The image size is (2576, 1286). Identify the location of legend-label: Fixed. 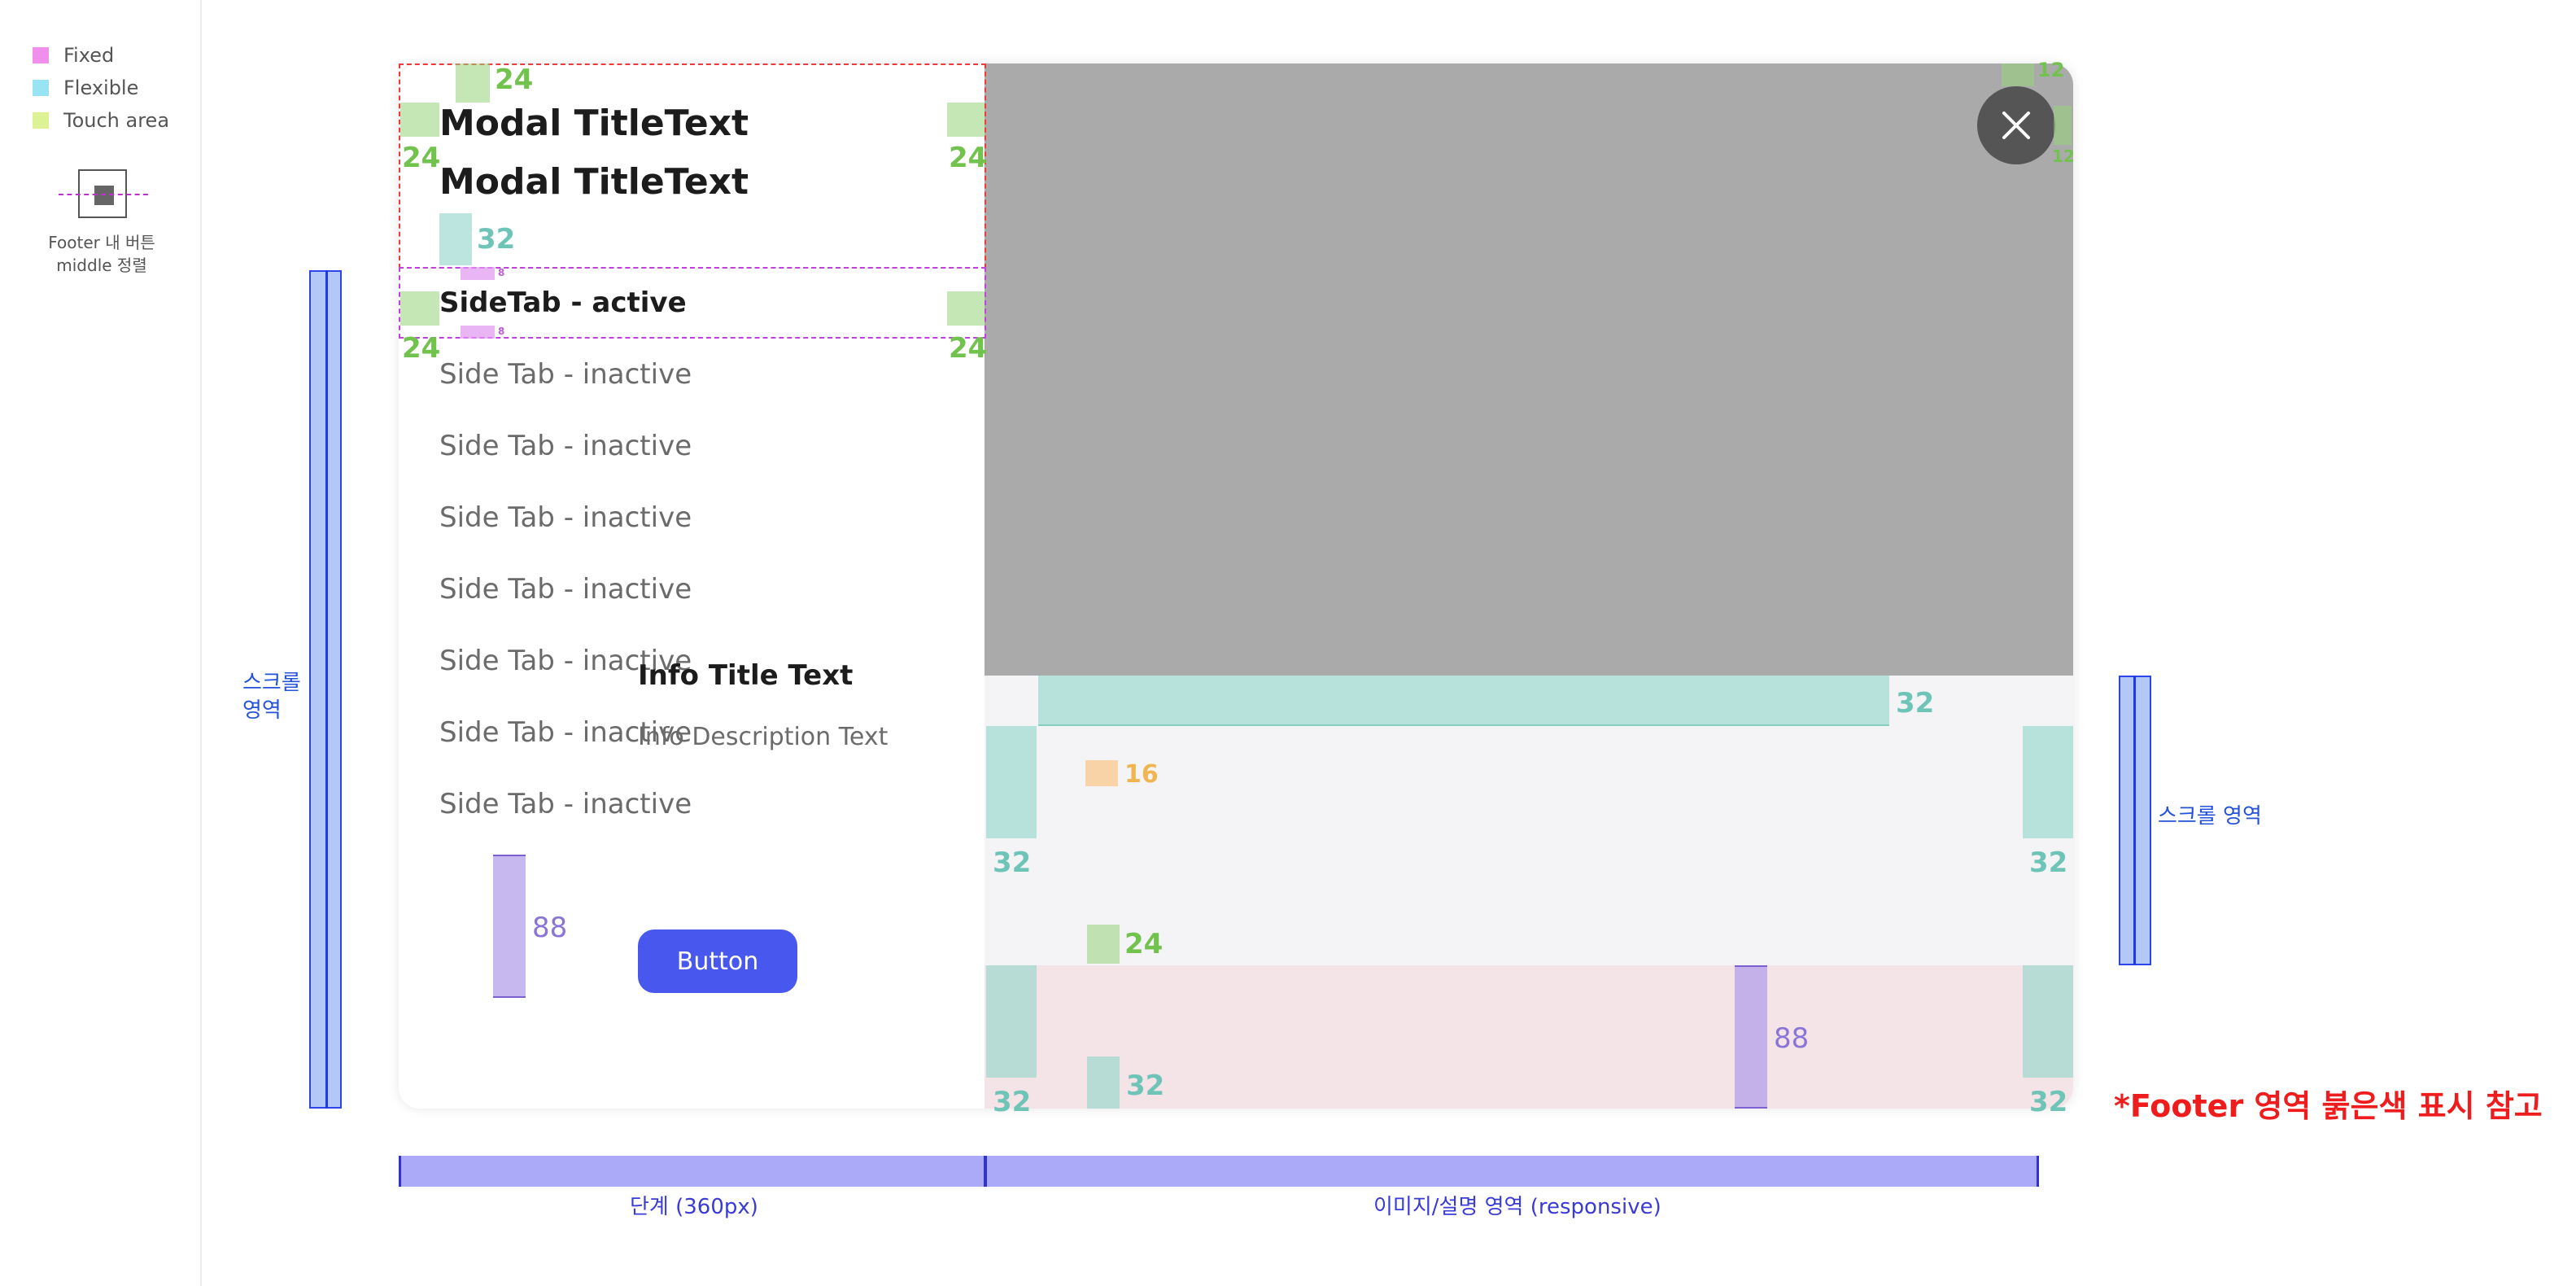
(89, 55).